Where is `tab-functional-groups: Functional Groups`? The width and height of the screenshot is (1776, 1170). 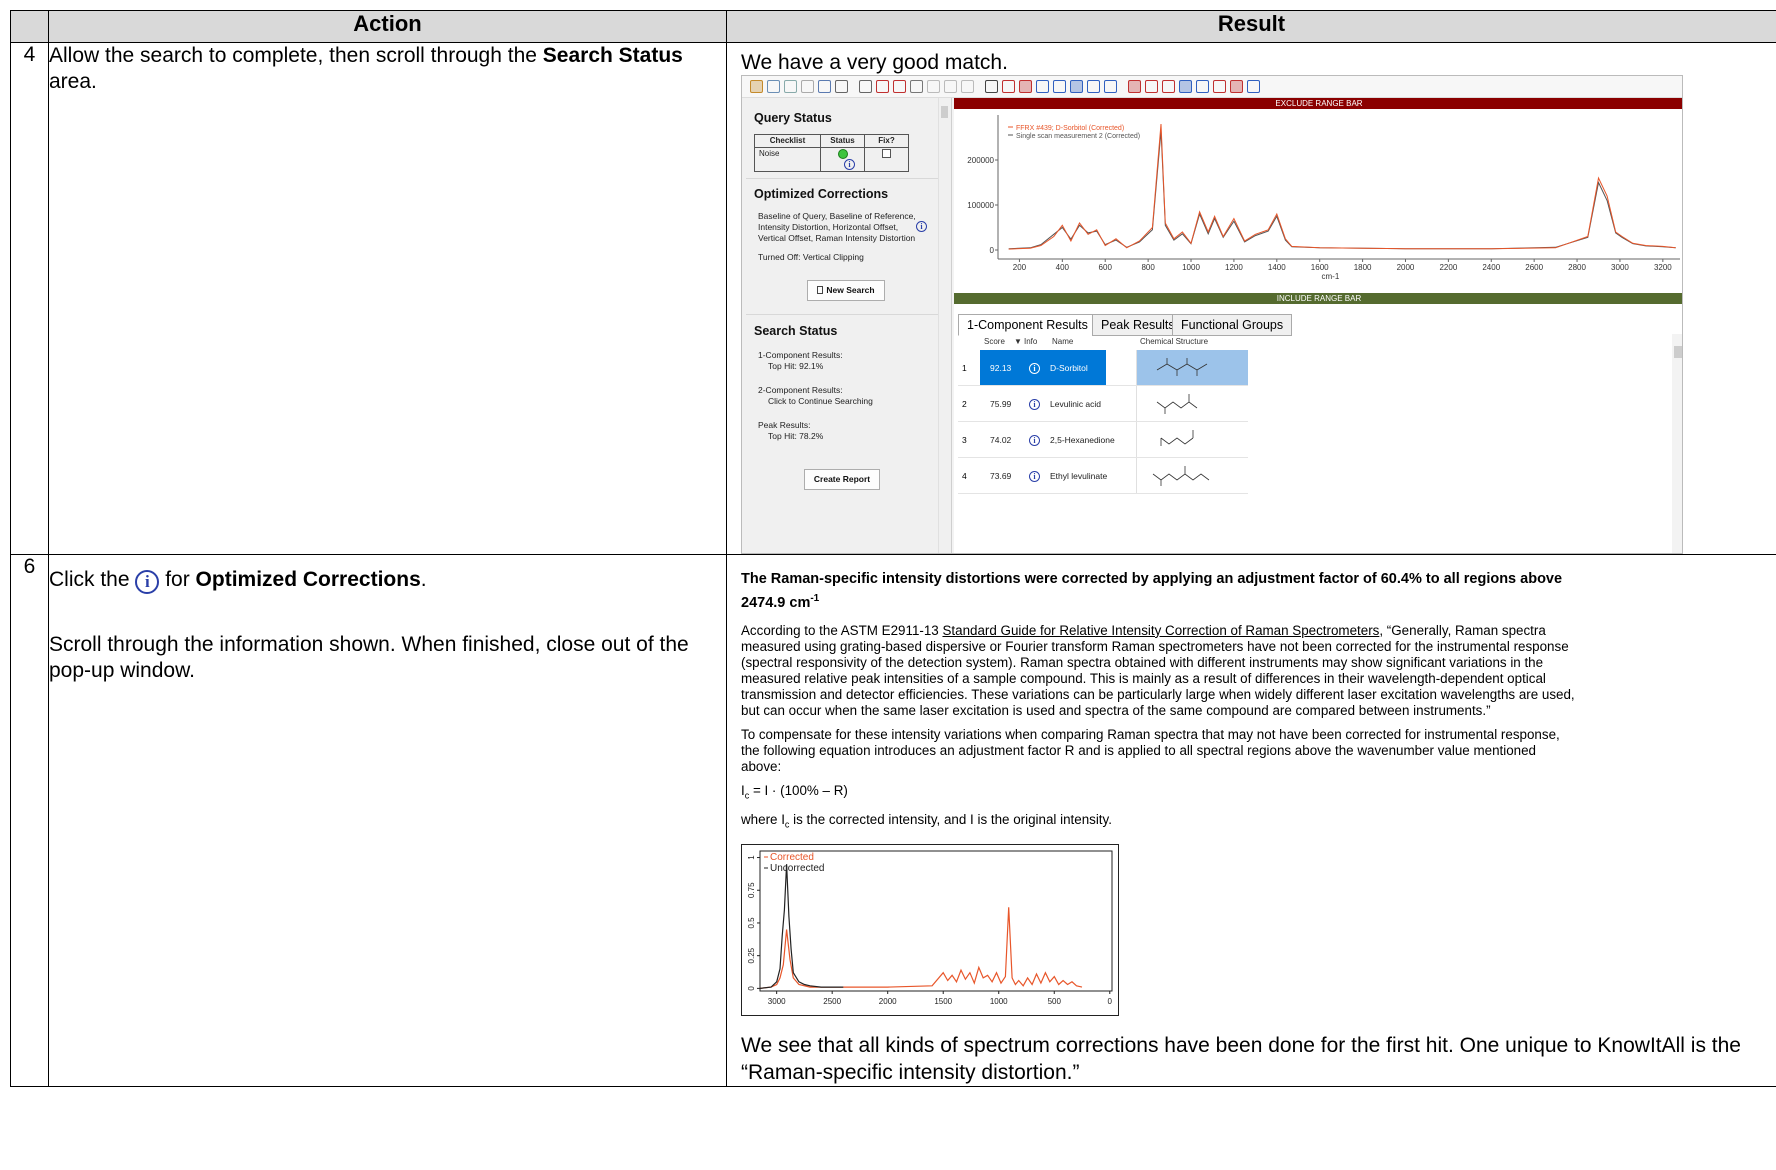 tab-functional-groups: Functional Groups is located at coordinates (1232, 325).